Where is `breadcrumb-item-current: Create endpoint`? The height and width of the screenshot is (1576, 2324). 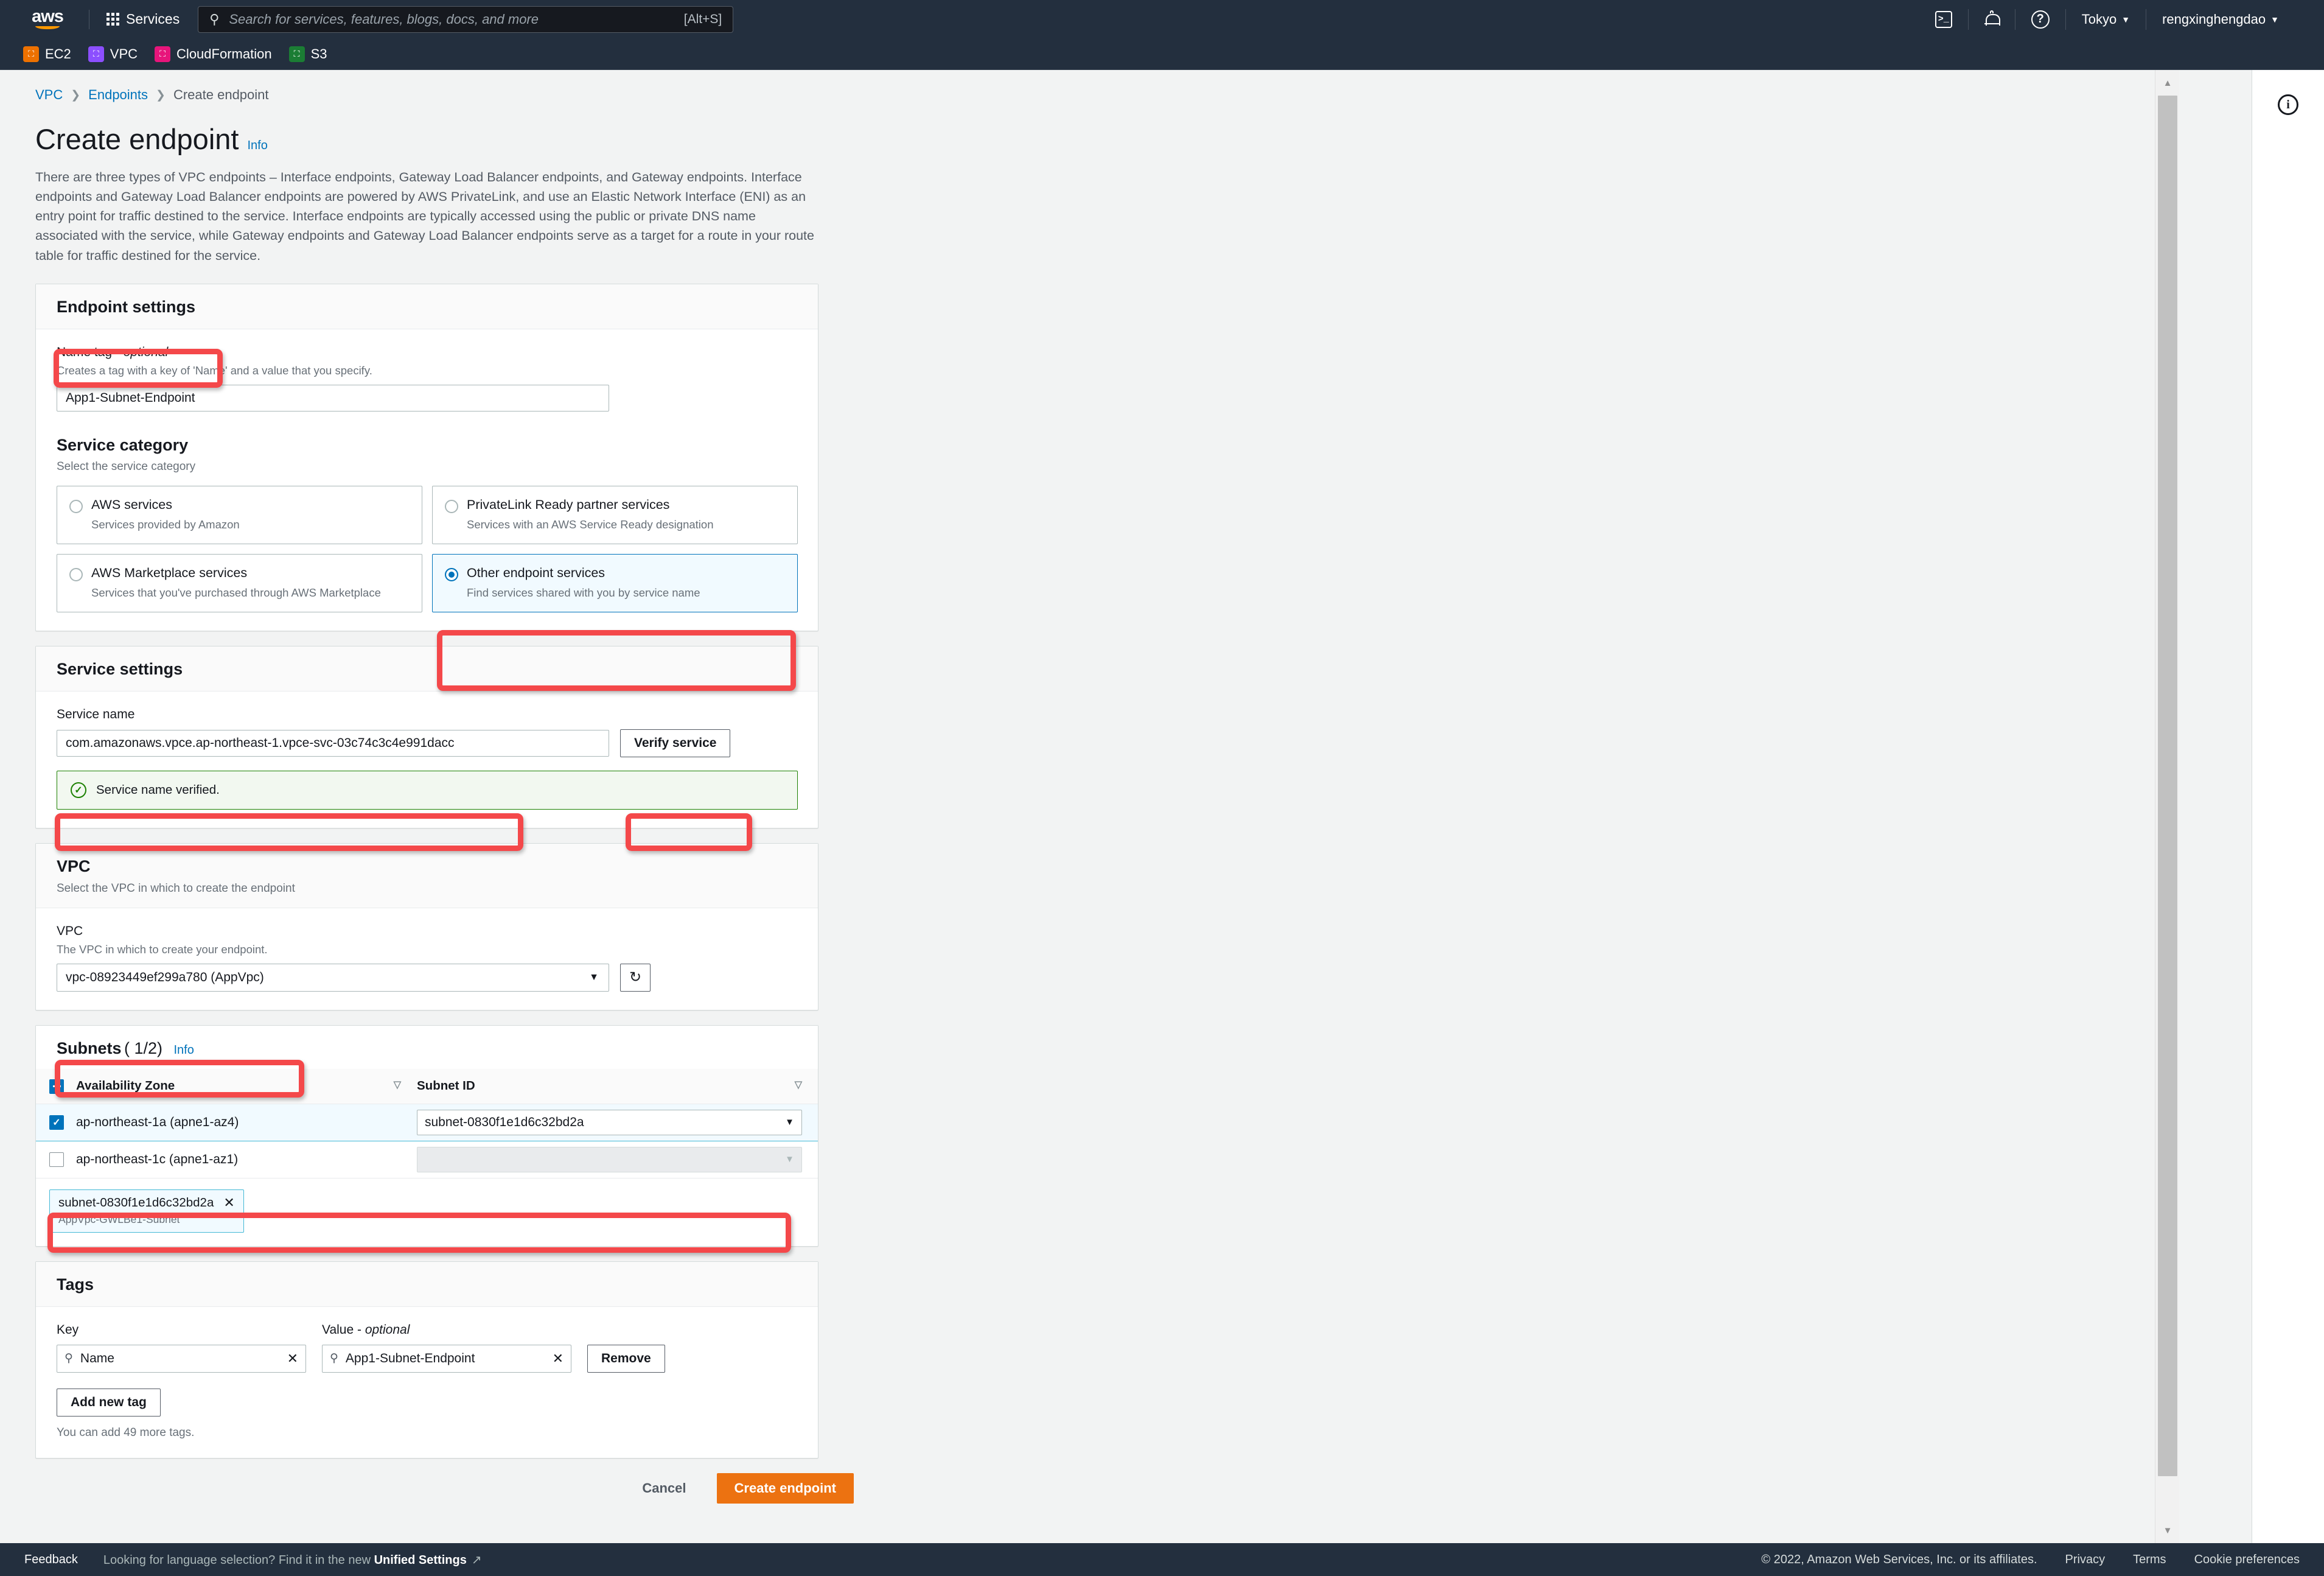
breadcrumb-item-current: Create endpoint is located at coordinates (221, 94).